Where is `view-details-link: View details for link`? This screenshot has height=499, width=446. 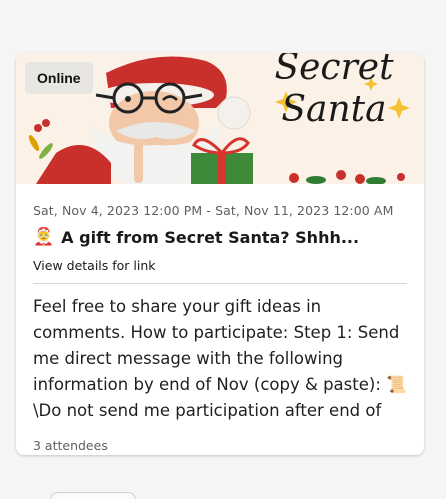 view-details-link: View details for link is located at coordinates (94, 265).